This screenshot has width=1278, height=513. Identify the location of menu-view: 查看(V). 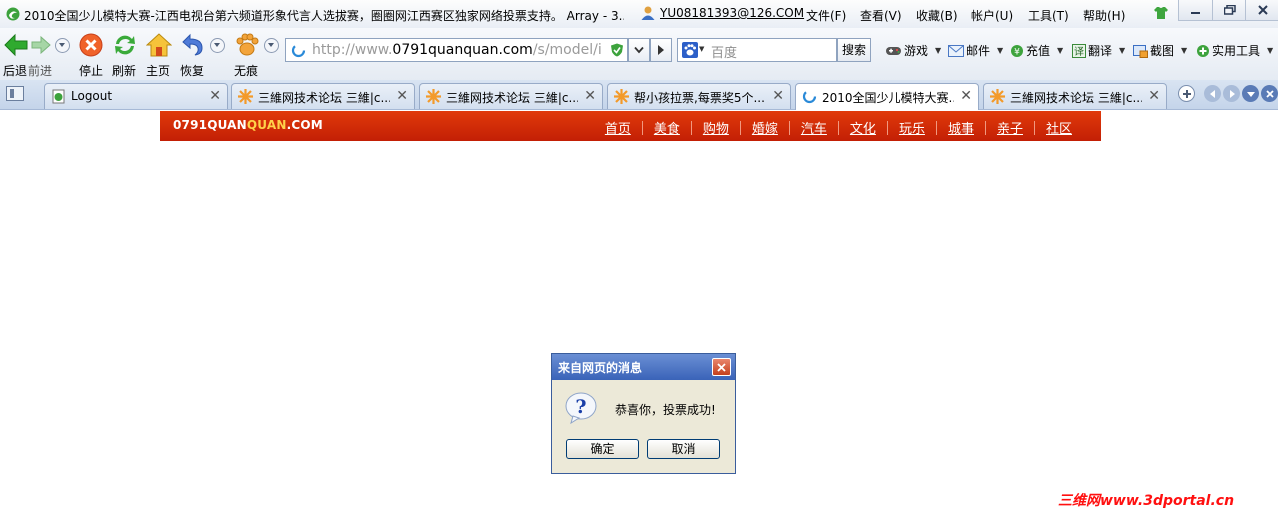
(881, 15).